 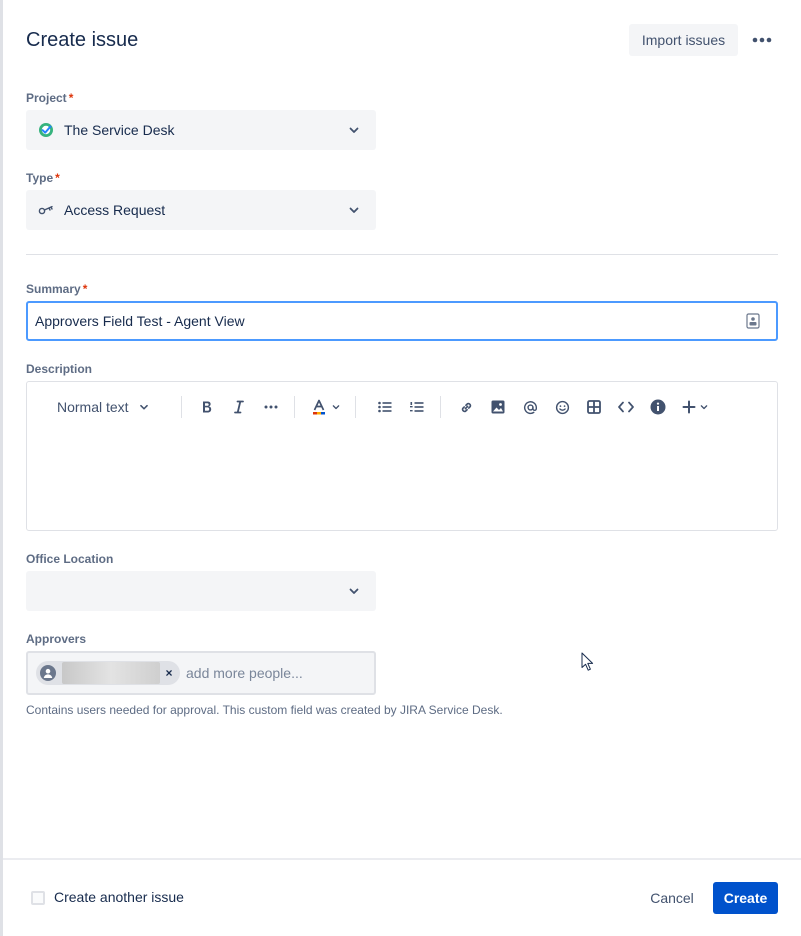 I want to click on office-location-label: Office Location, so click(x=70, y=559).